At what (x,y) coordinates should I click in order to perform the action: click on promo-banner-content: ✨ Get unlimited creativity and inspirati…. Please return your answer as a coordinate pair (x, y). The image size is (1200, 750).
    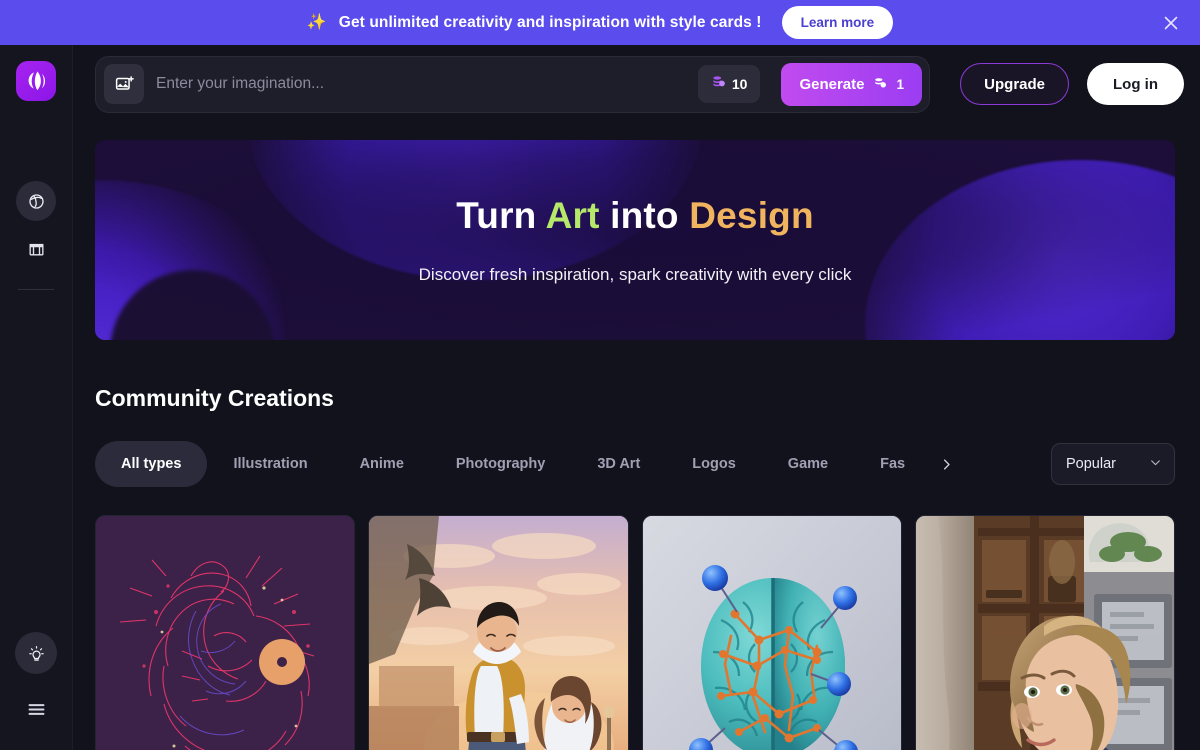
    Looking at the image, I should click on (600, 22).